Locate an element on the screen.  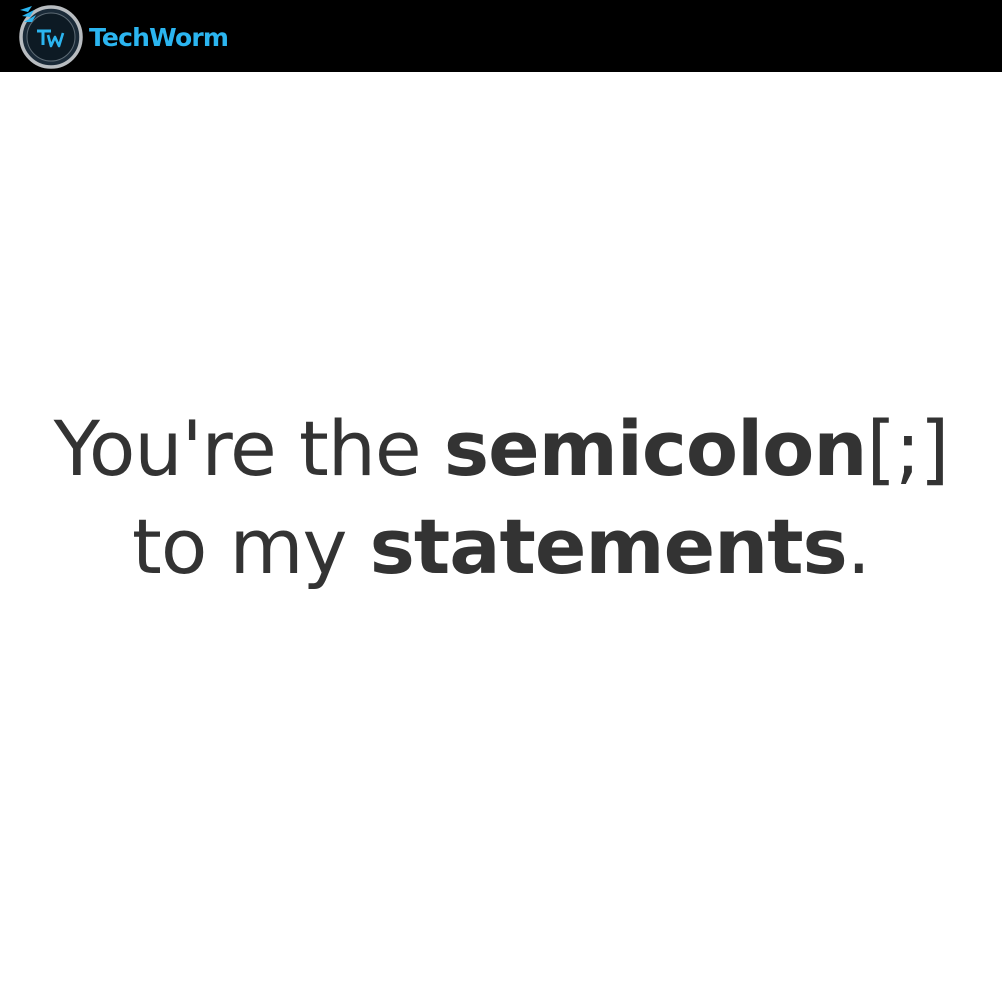
quote-line-1: You're the semicolon[;] is located at coordinates (501, 449).